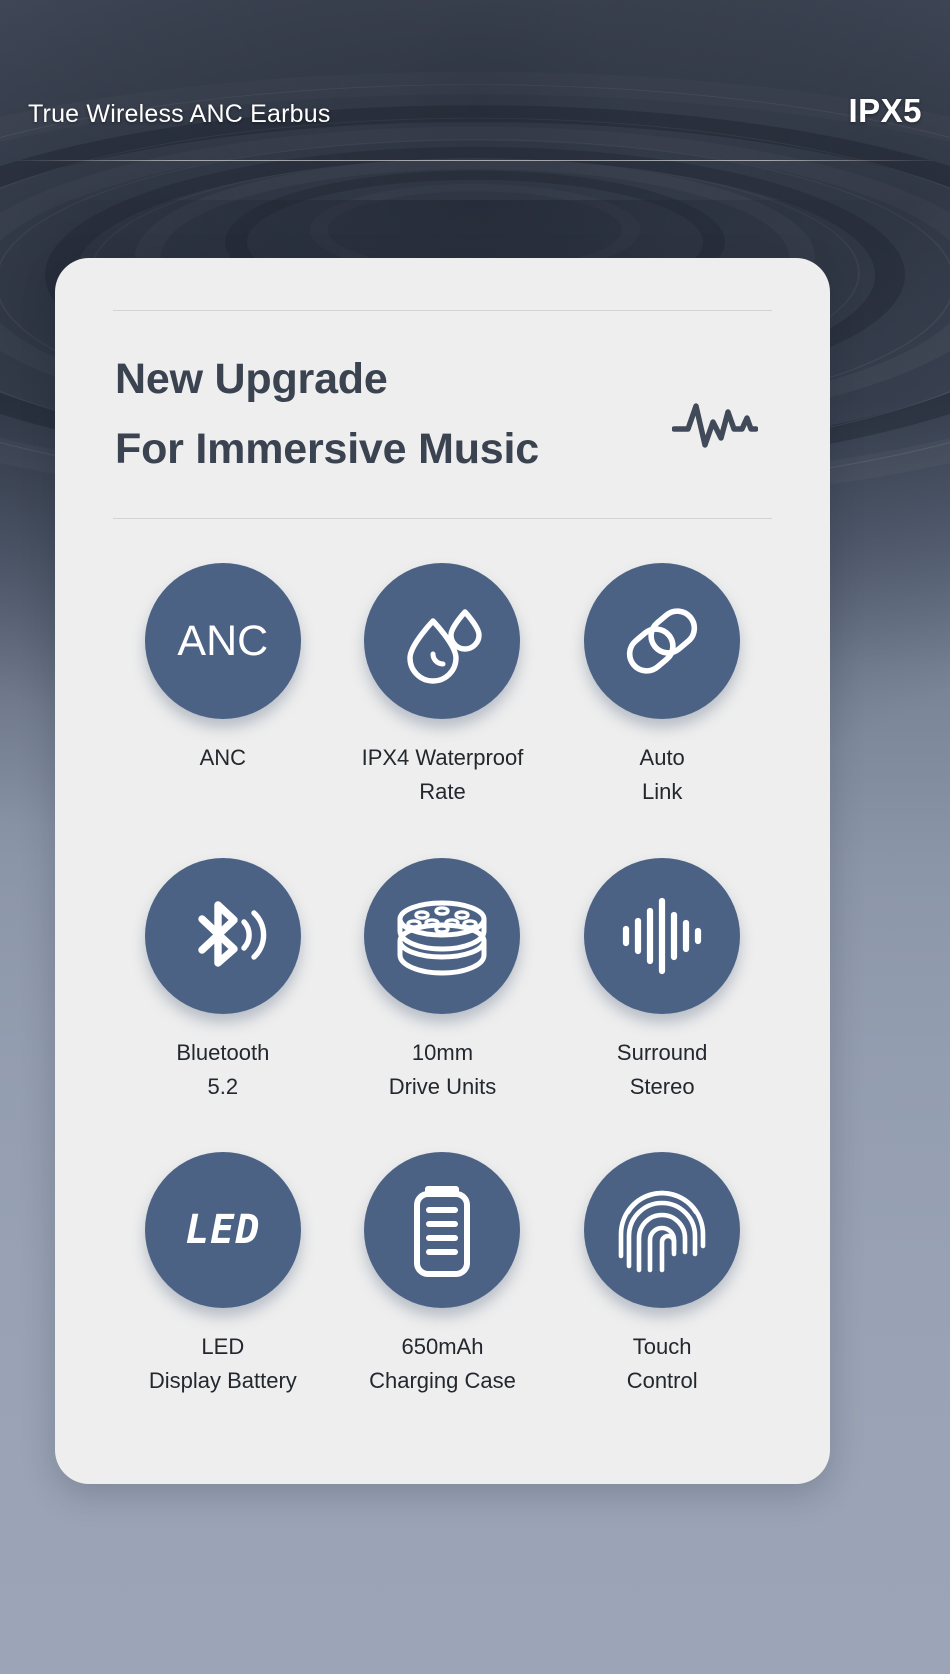  What do you see at coordinates (223, 1086) in the screenshot?
I see `caption-line-2: 5.2` at bounding box center [223, 1086].